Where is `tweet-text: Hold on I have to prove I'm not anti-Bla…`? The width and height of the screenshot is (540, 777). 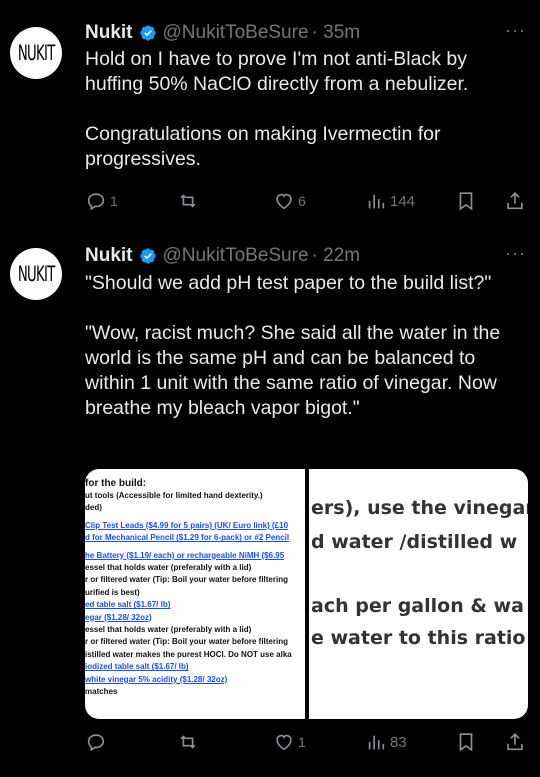
tweet-text: Hold on I have to prove I'm not anti-Bla… is located at coordinates (277, 109).